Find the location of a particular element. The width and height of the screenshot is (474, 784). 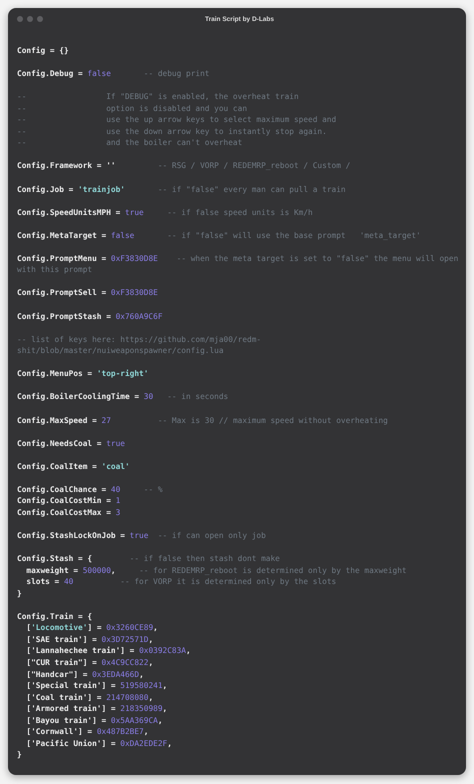

zoom-button is located at coordinates (40, 19).